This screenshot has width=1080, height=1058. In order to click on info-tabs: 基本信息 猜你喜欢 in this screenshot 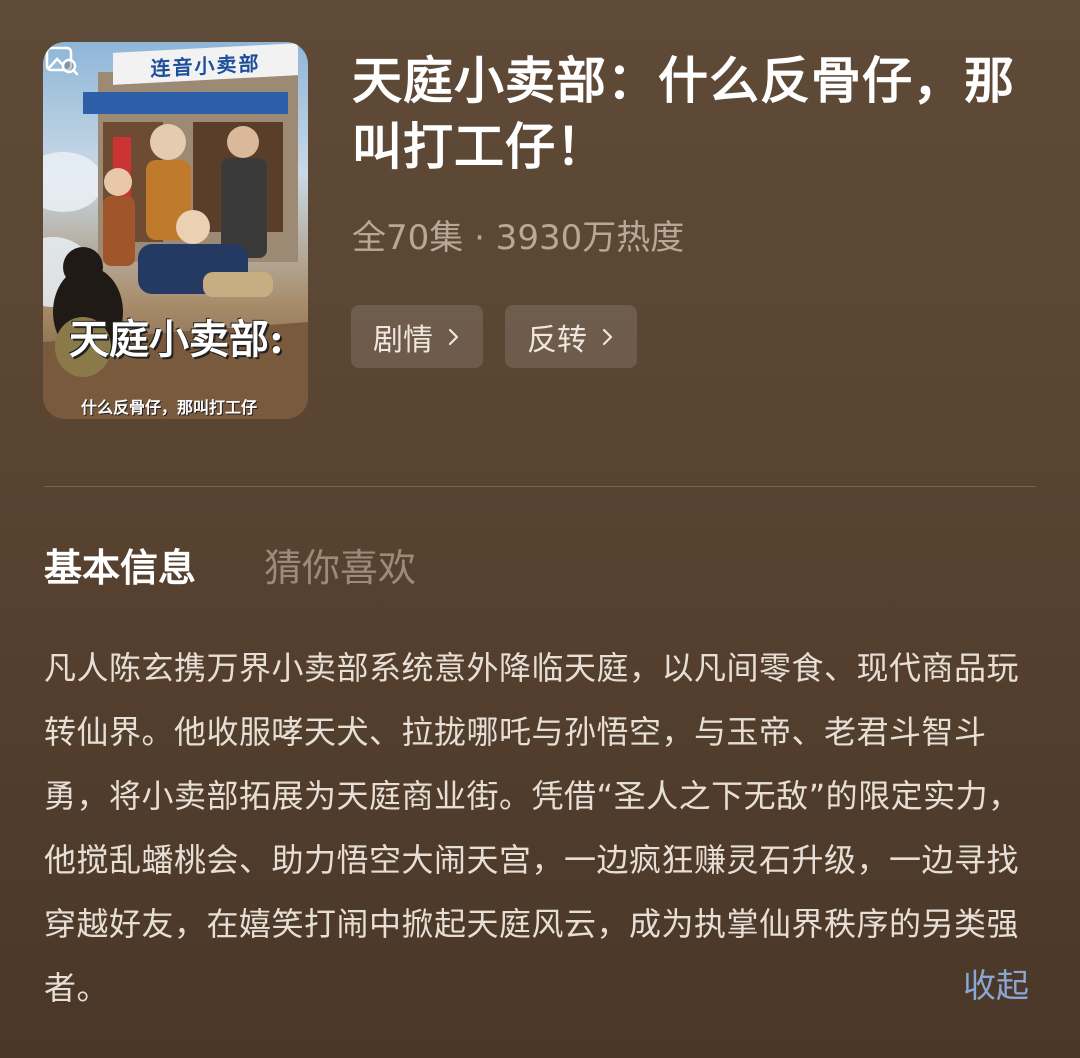, I will do `click(230, 568)`.